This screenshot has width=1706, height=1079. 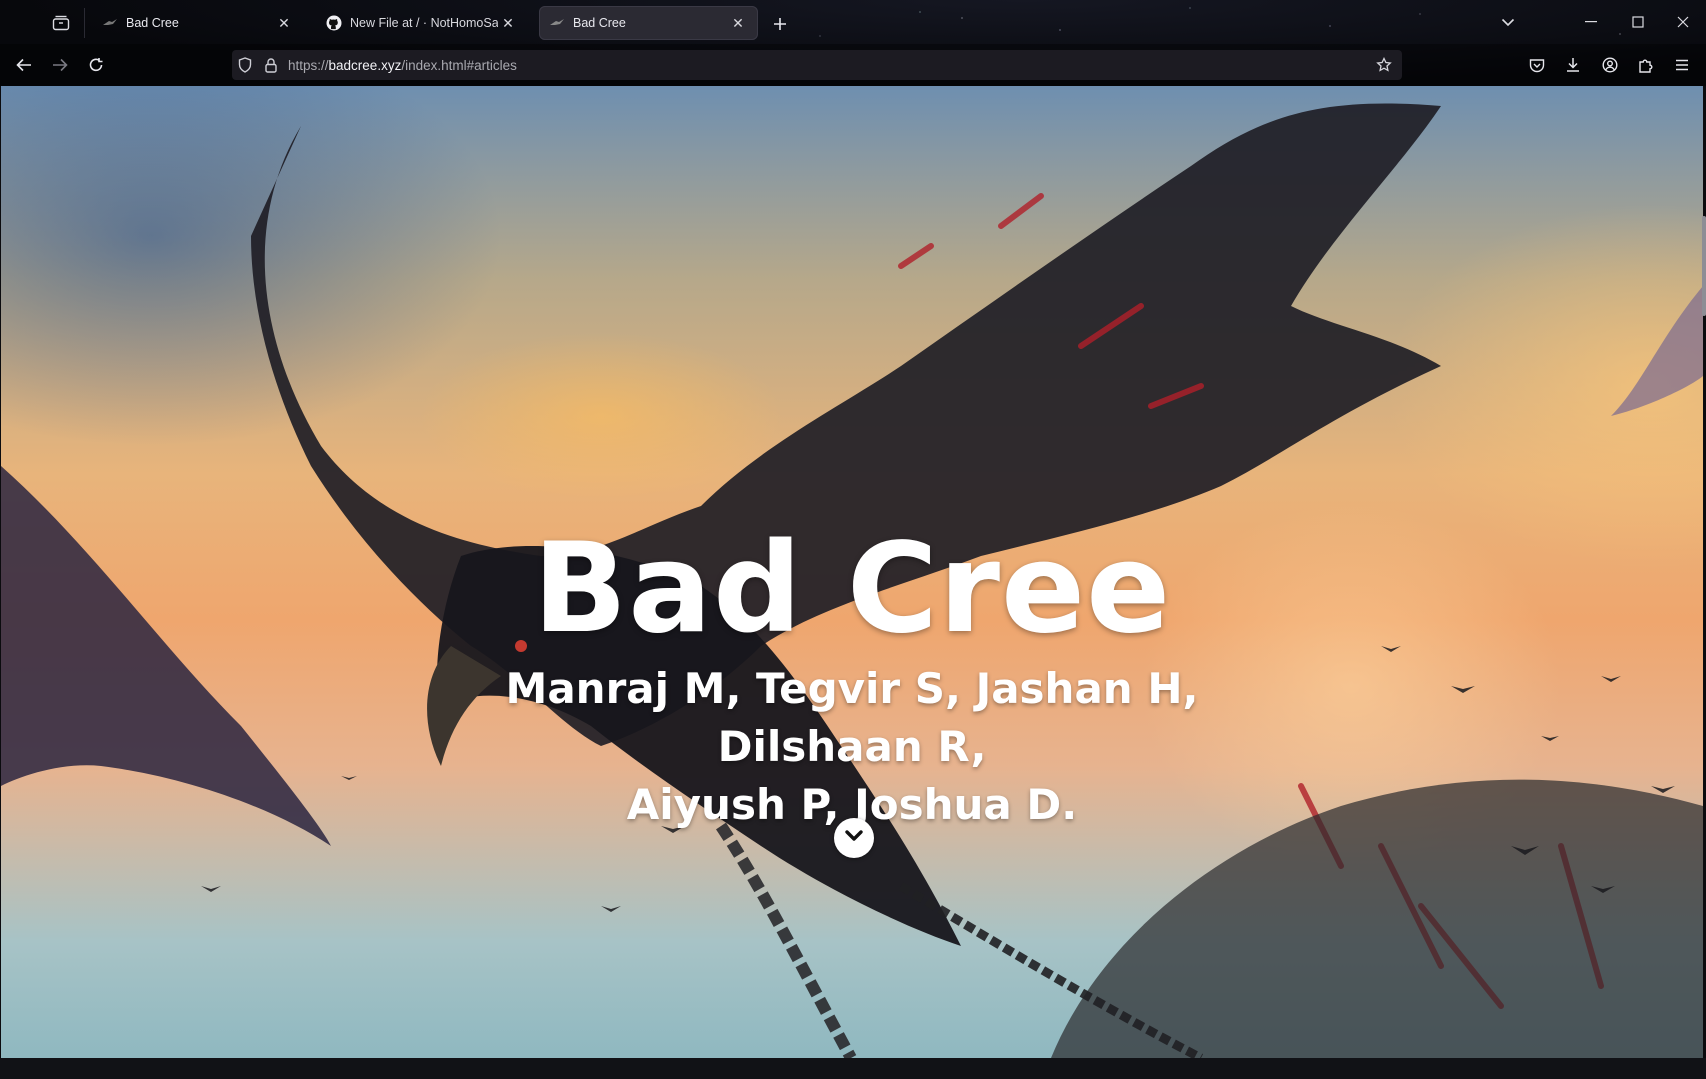 I want to click on close-window-icon, so click(x=1683, y=22).